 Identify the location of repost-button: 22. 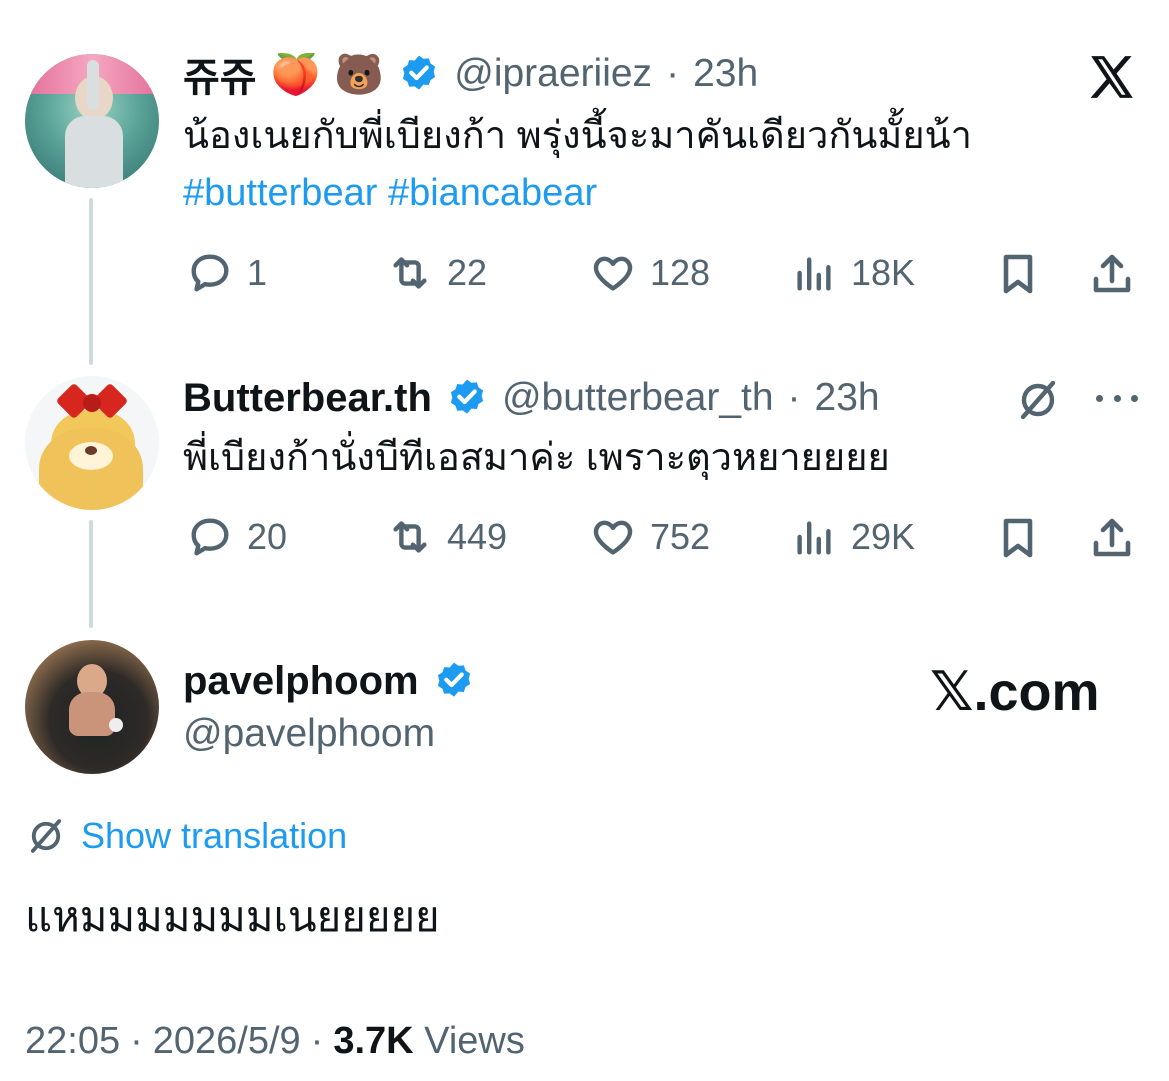
(437, 273).